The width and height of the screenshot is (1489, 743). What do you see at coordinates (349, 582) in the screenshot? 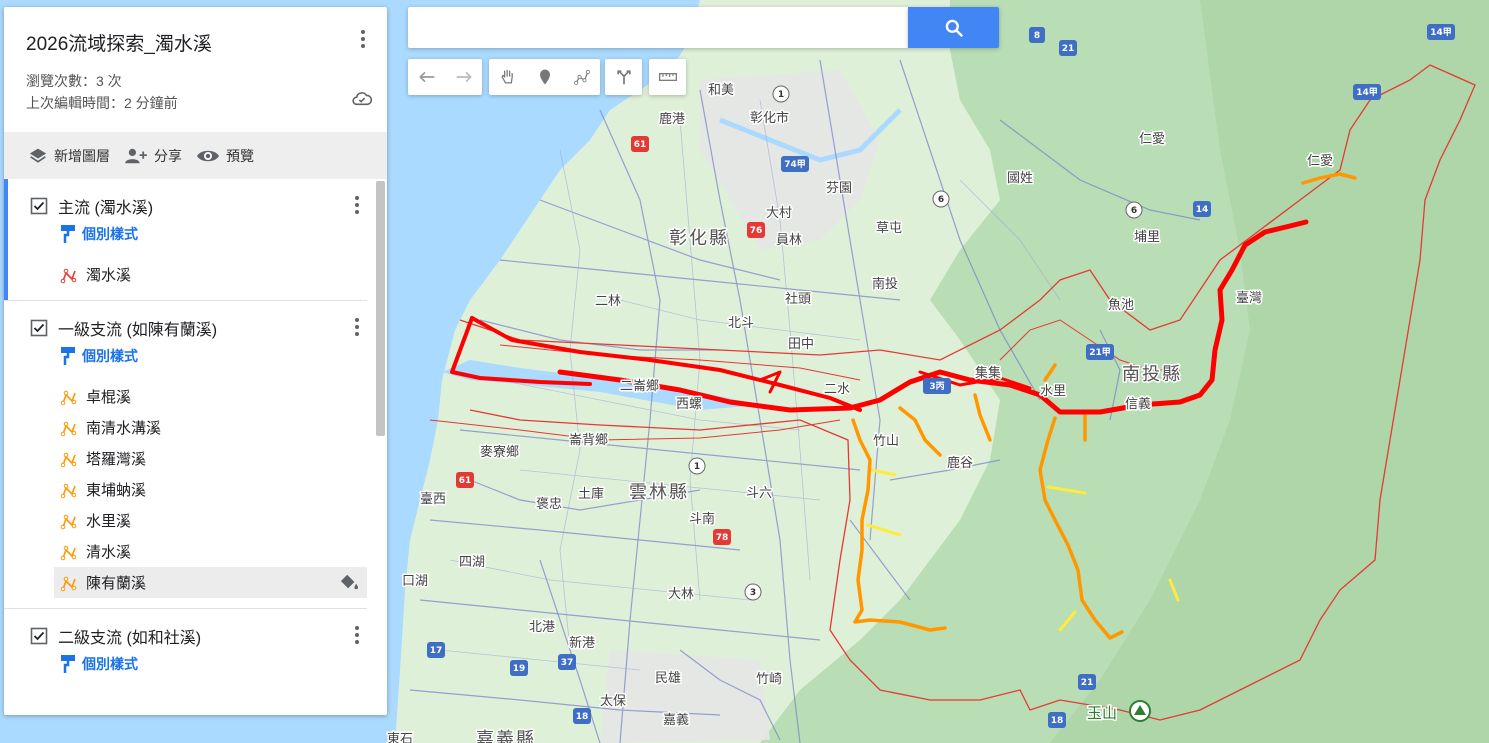
I see `paint-bucket-icon` at bounding box center [349, 582].